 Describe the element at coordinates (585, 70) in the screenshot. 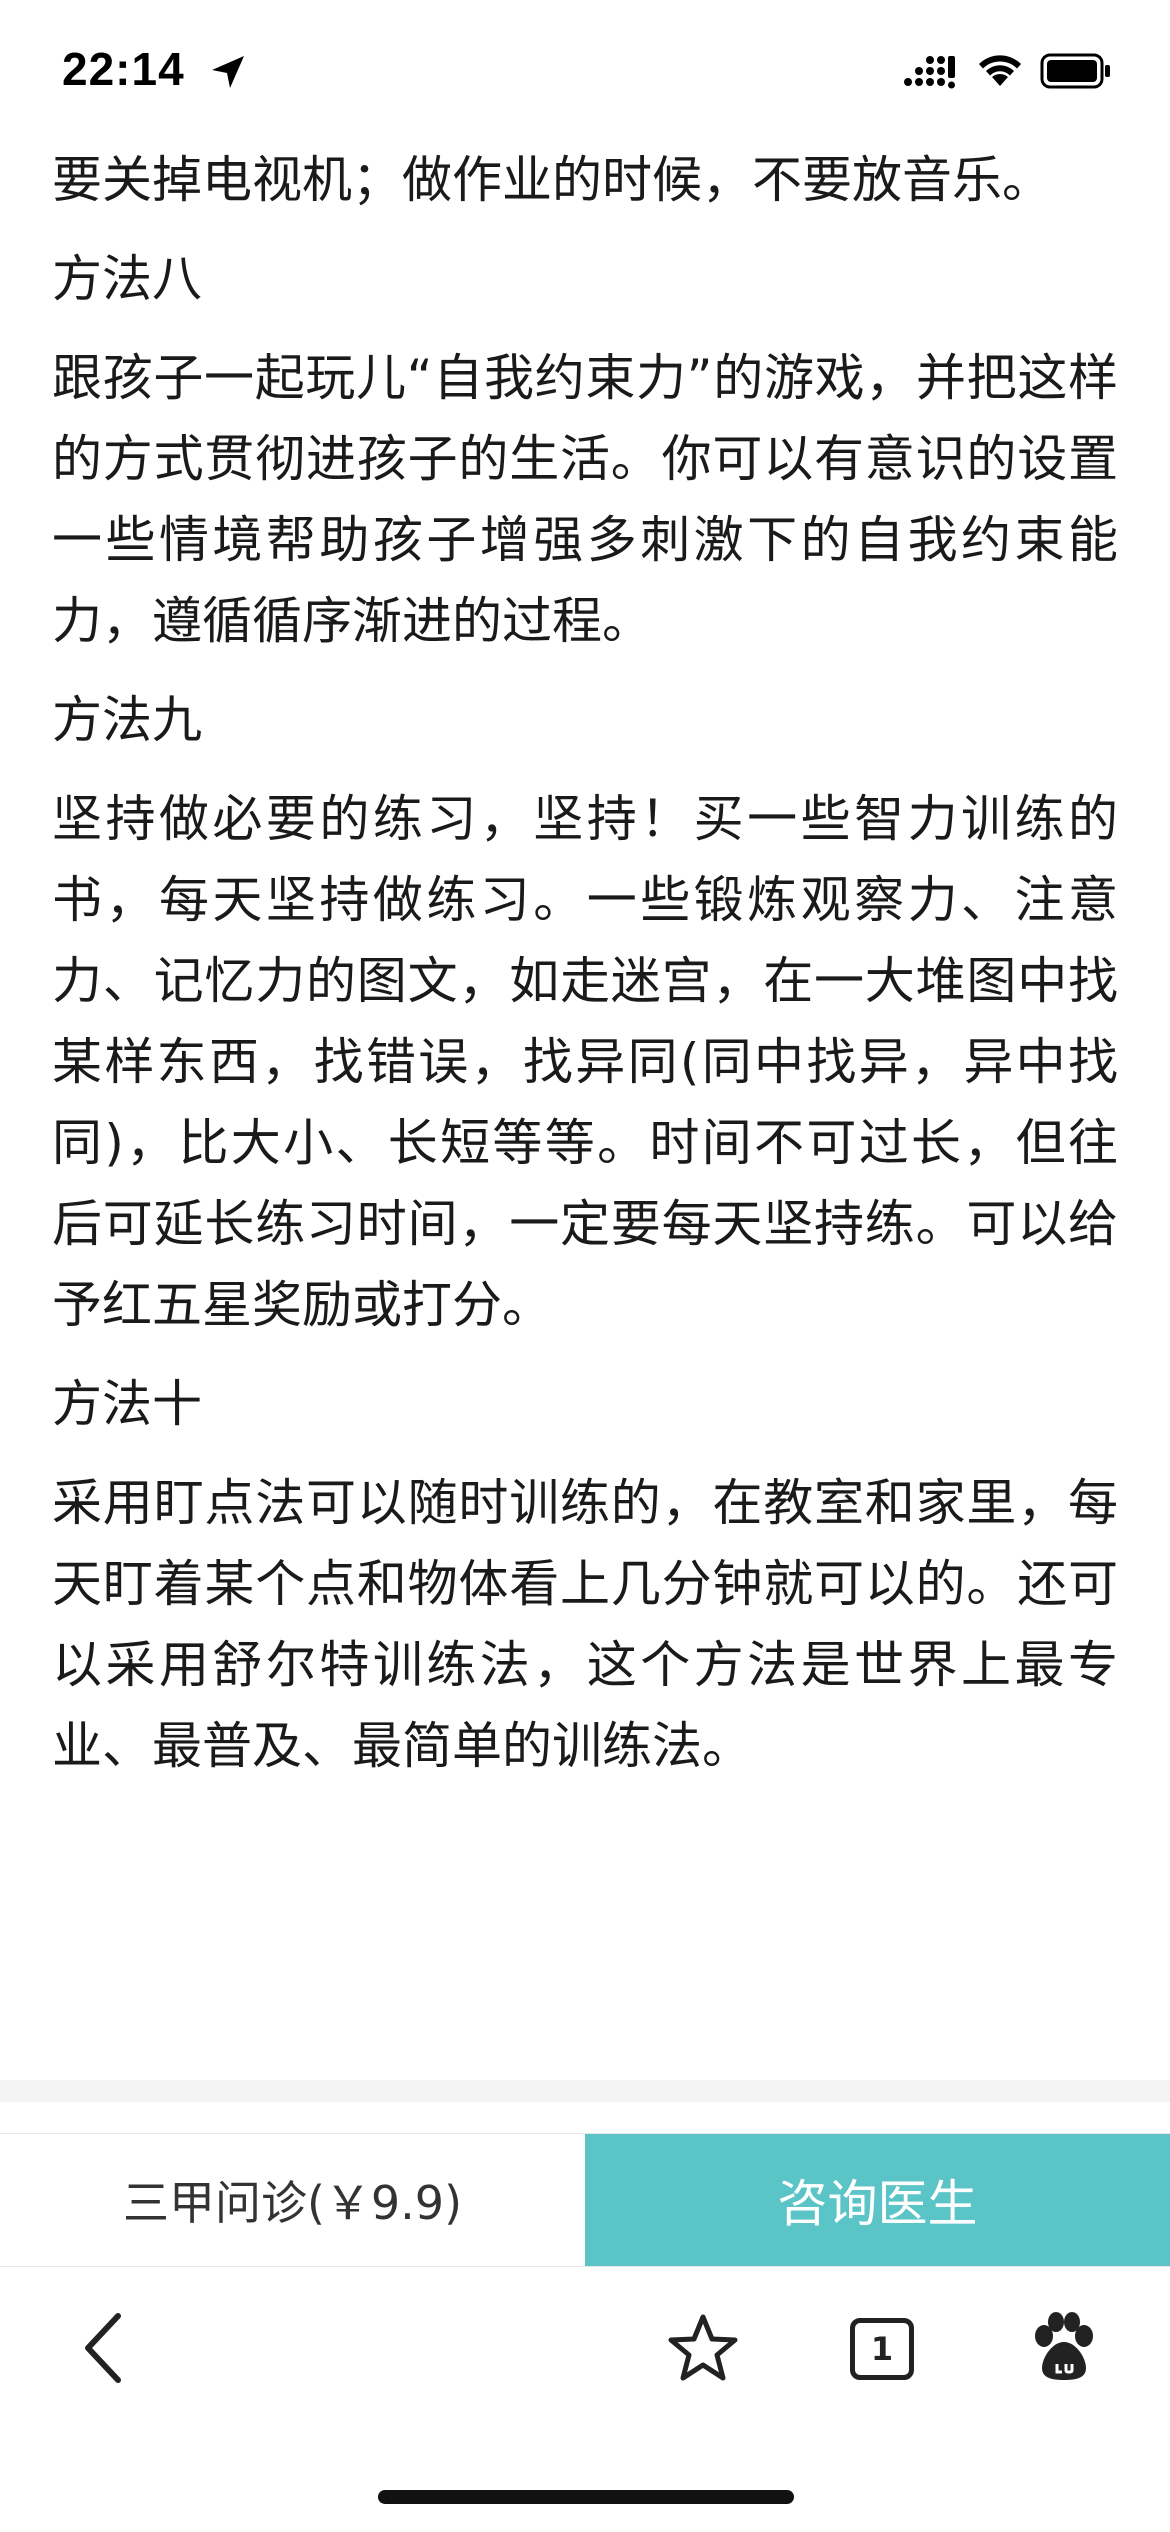

I see `status-bar: 22:14` at that location.